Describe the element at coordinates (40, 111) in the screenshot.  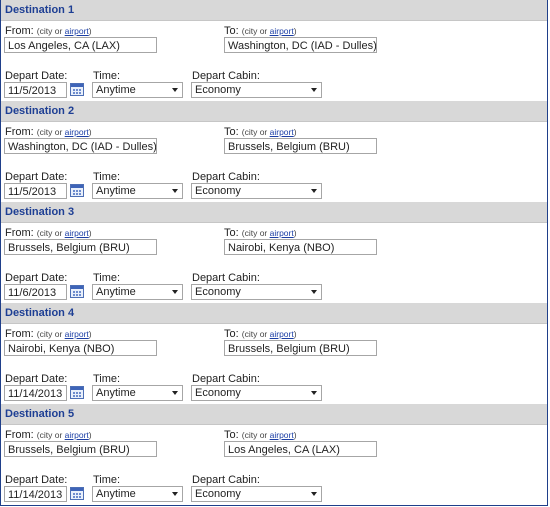
I see `destination-title: Destination 2` at that location.